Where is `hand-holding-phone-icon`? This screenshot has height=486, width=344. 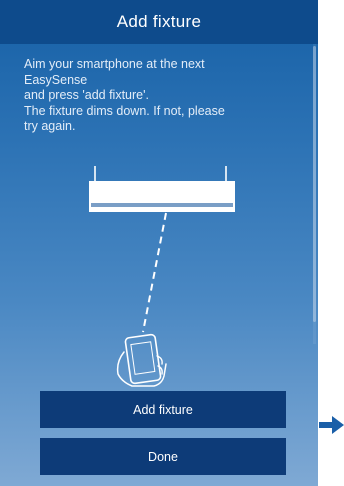 hand-holding-phone-icon is located at coordinates (141, 360).